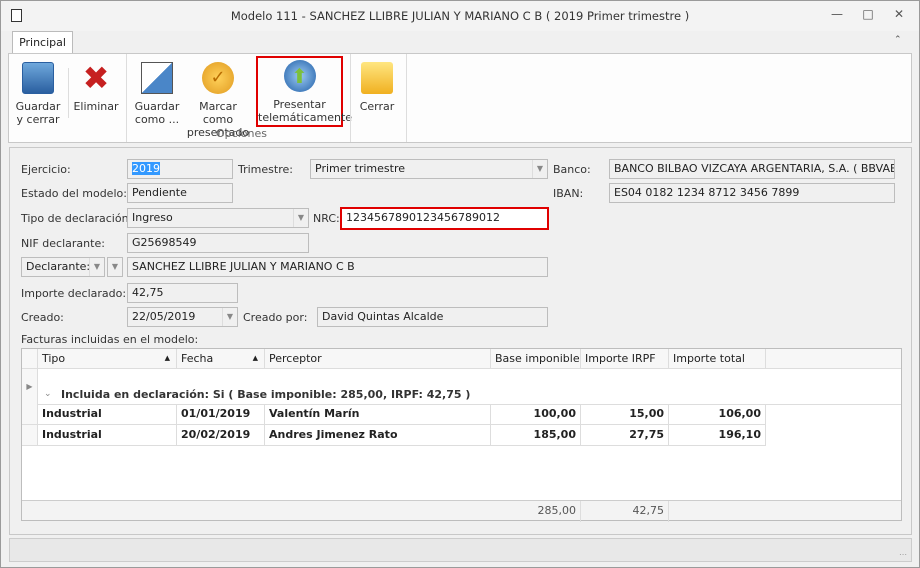 This screenshot has height=568, width=920. I want to click on close-form-button: Cerrar, so click(377, 85).